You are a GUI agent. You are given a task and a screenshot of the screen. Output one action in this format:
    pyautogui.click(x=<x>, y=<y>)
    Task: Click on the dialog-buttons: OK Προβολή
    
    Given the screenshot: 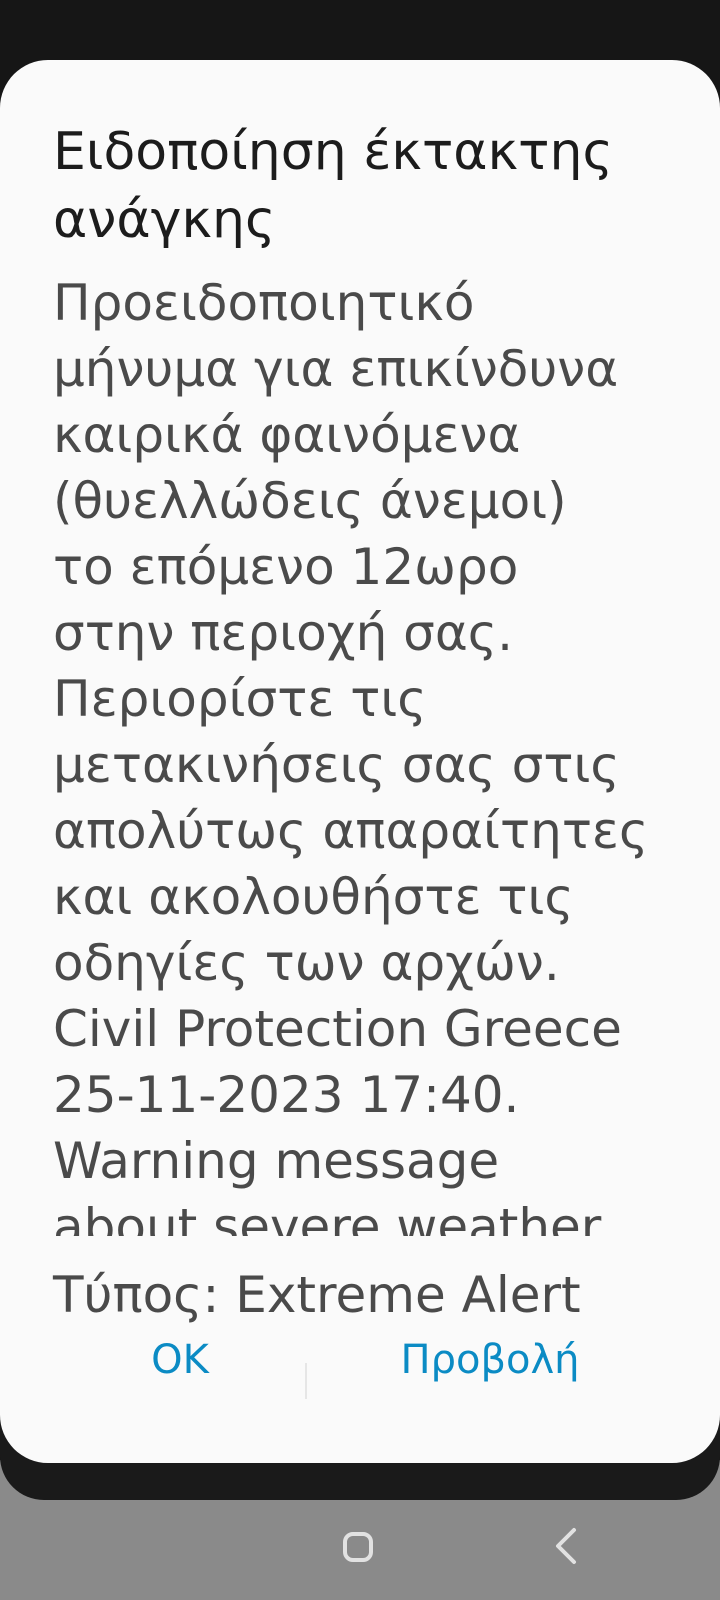 What is the action you would take?
    pyautogui.click(x=360, y=1360)
    